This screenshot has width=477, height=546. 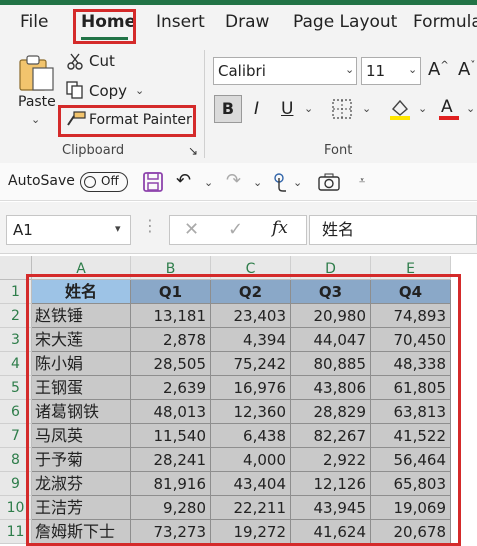 I want to click on redo-icon: ↷, so click(x=233, y=180).